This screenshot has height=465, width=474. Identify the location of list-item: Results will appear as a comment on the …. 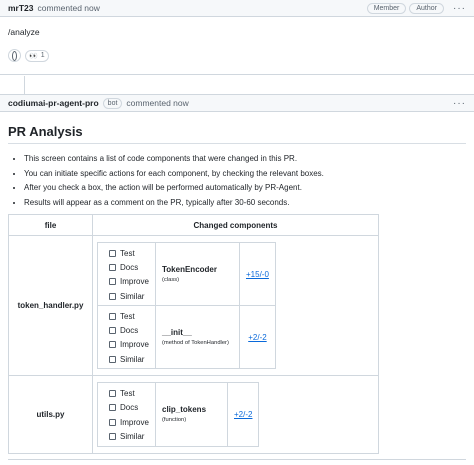
(174, 203).